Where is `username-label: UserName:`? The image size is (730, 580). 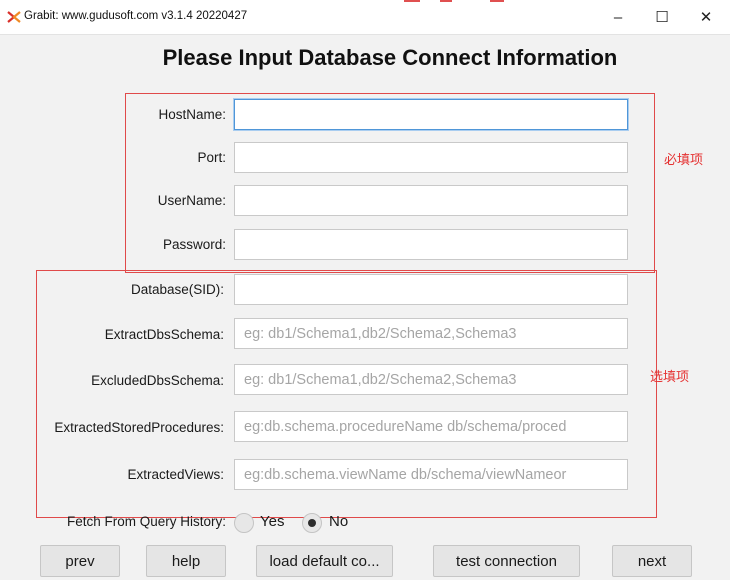
username-label: UserName: is located at coordinates (191, 200).